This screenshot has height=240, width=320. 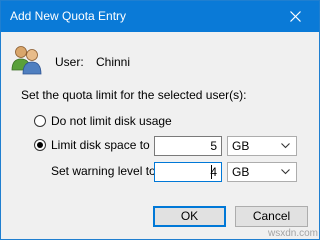 I want to click on limit-unit-value: GB, so click(x=241, y=146).